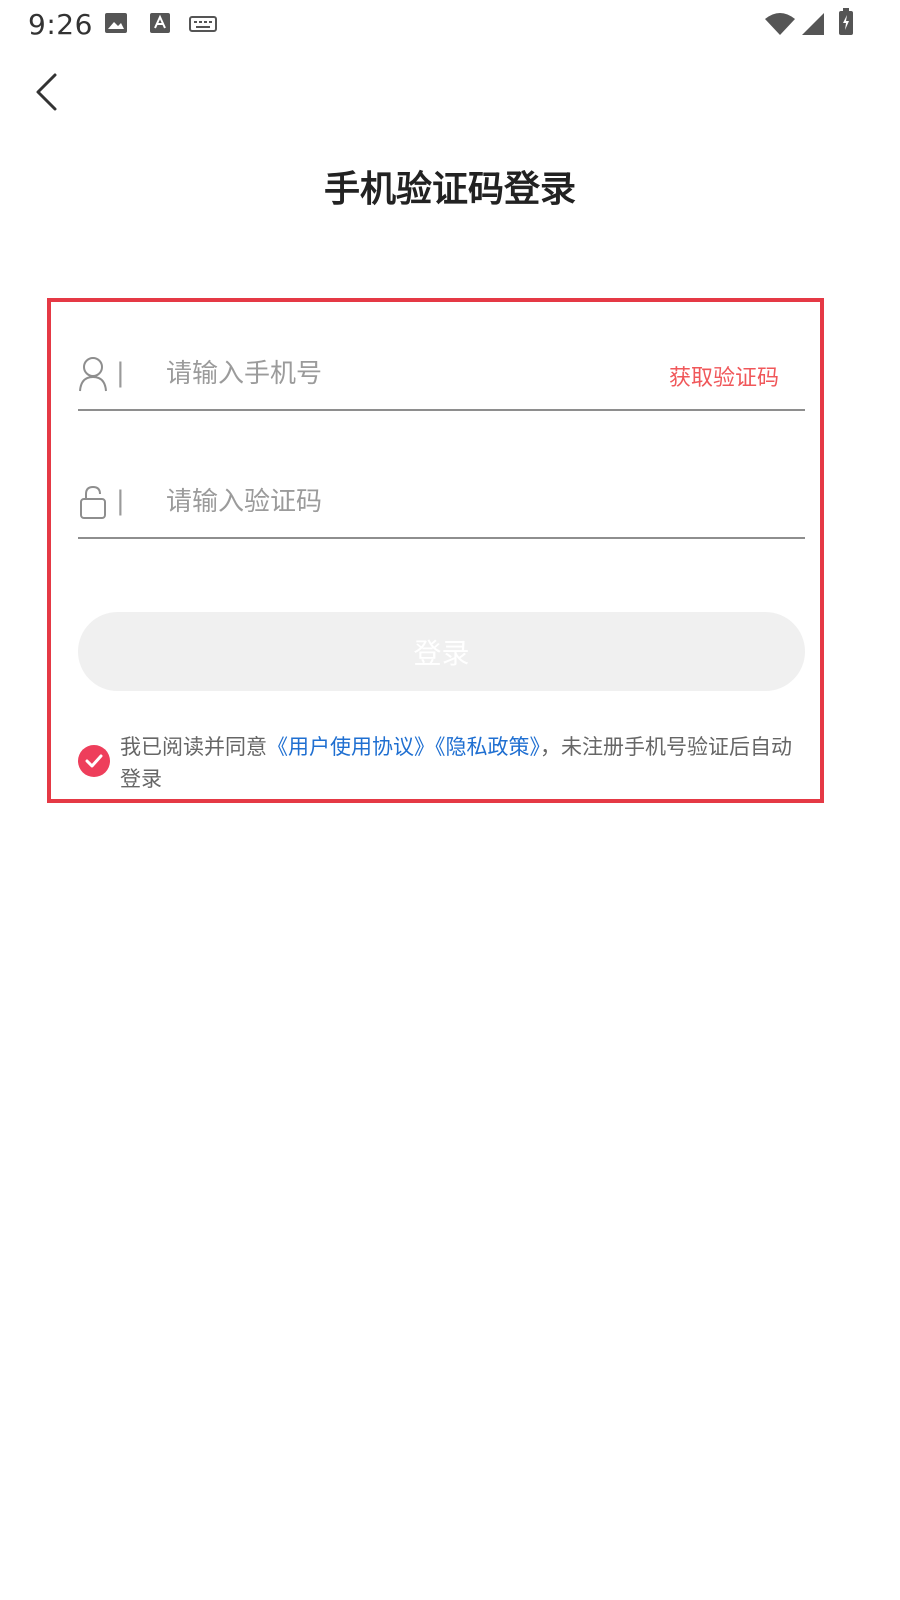 This screenshot has height=1600, width=900. I want to click on image-icon, so click(116, 23).